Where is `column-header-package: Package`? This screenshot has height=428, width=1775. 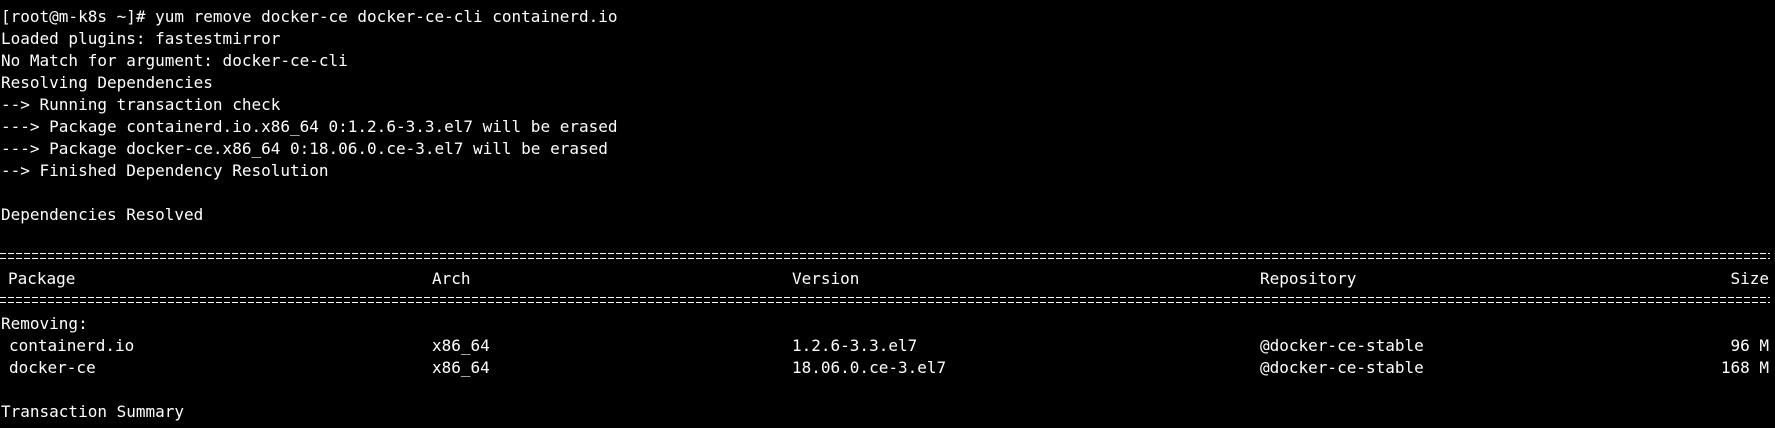 column-header-package: Package is located at coordinates (42, 278).